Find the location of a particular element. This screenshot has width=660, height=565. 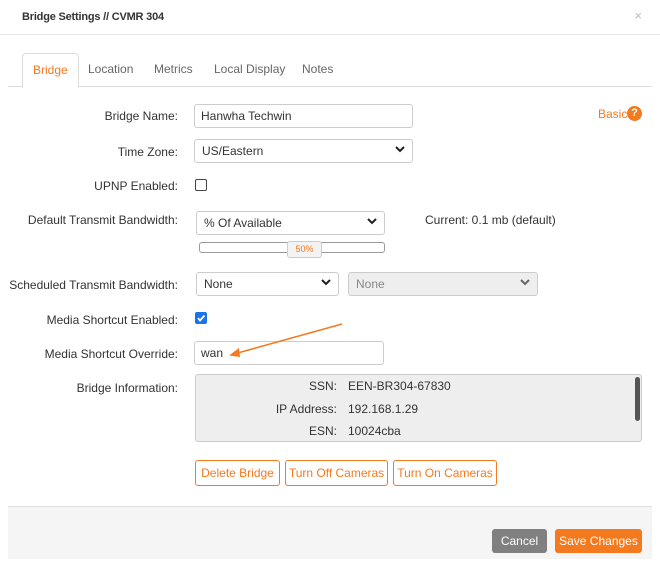

save-changes-button: Save Changes is located at coordinates (598, 541).